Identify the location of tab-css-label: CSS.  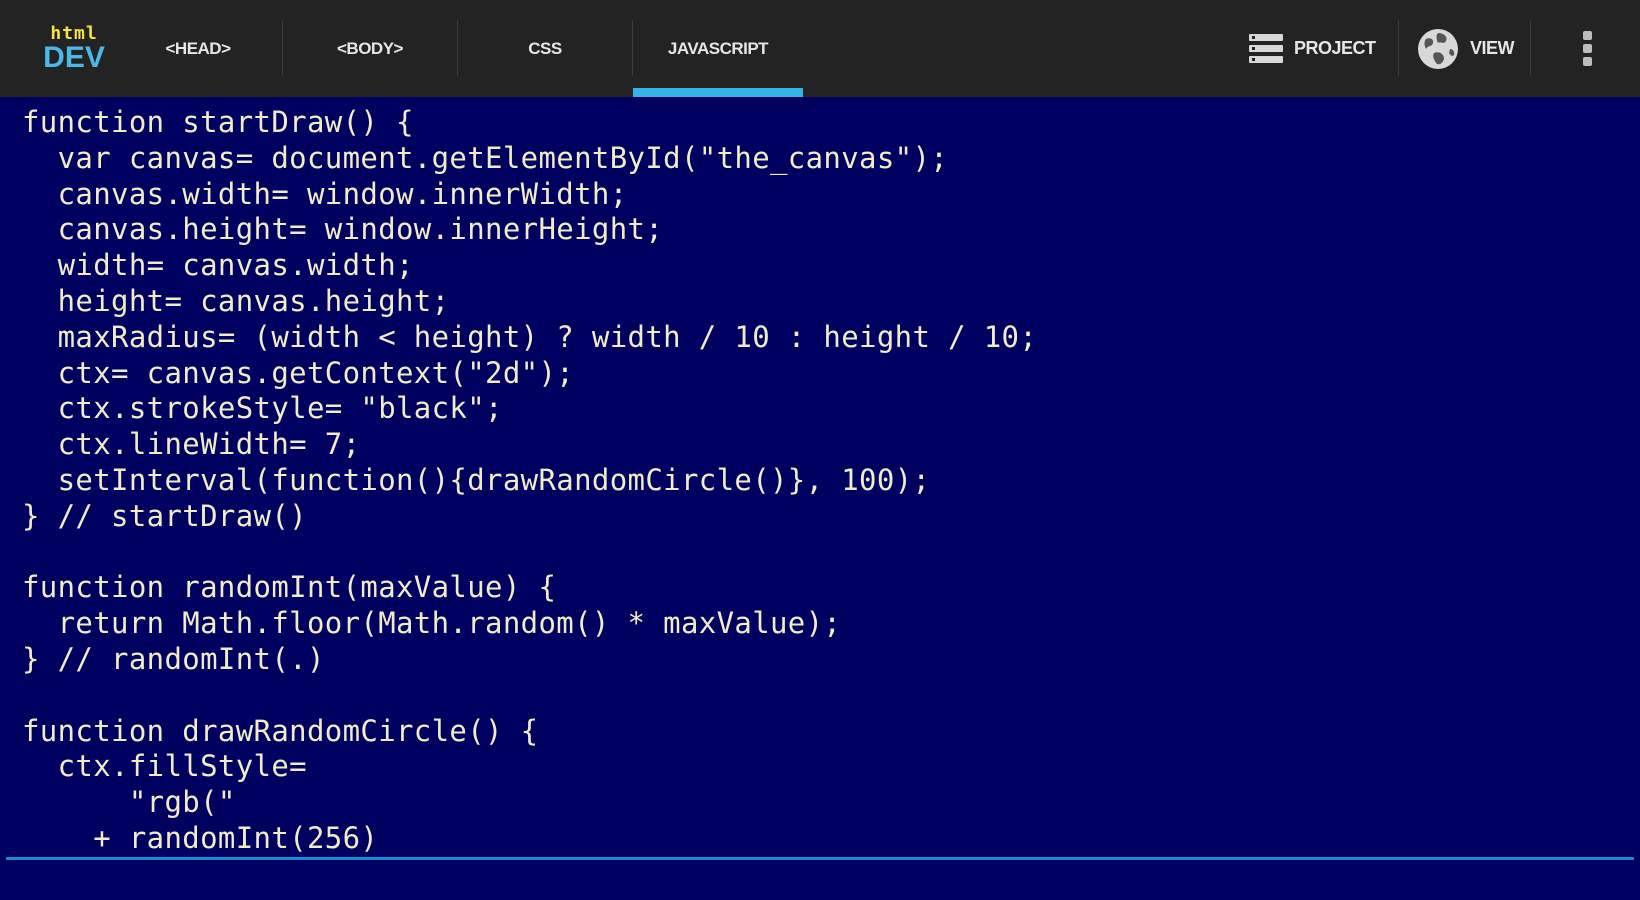
(545, 48).